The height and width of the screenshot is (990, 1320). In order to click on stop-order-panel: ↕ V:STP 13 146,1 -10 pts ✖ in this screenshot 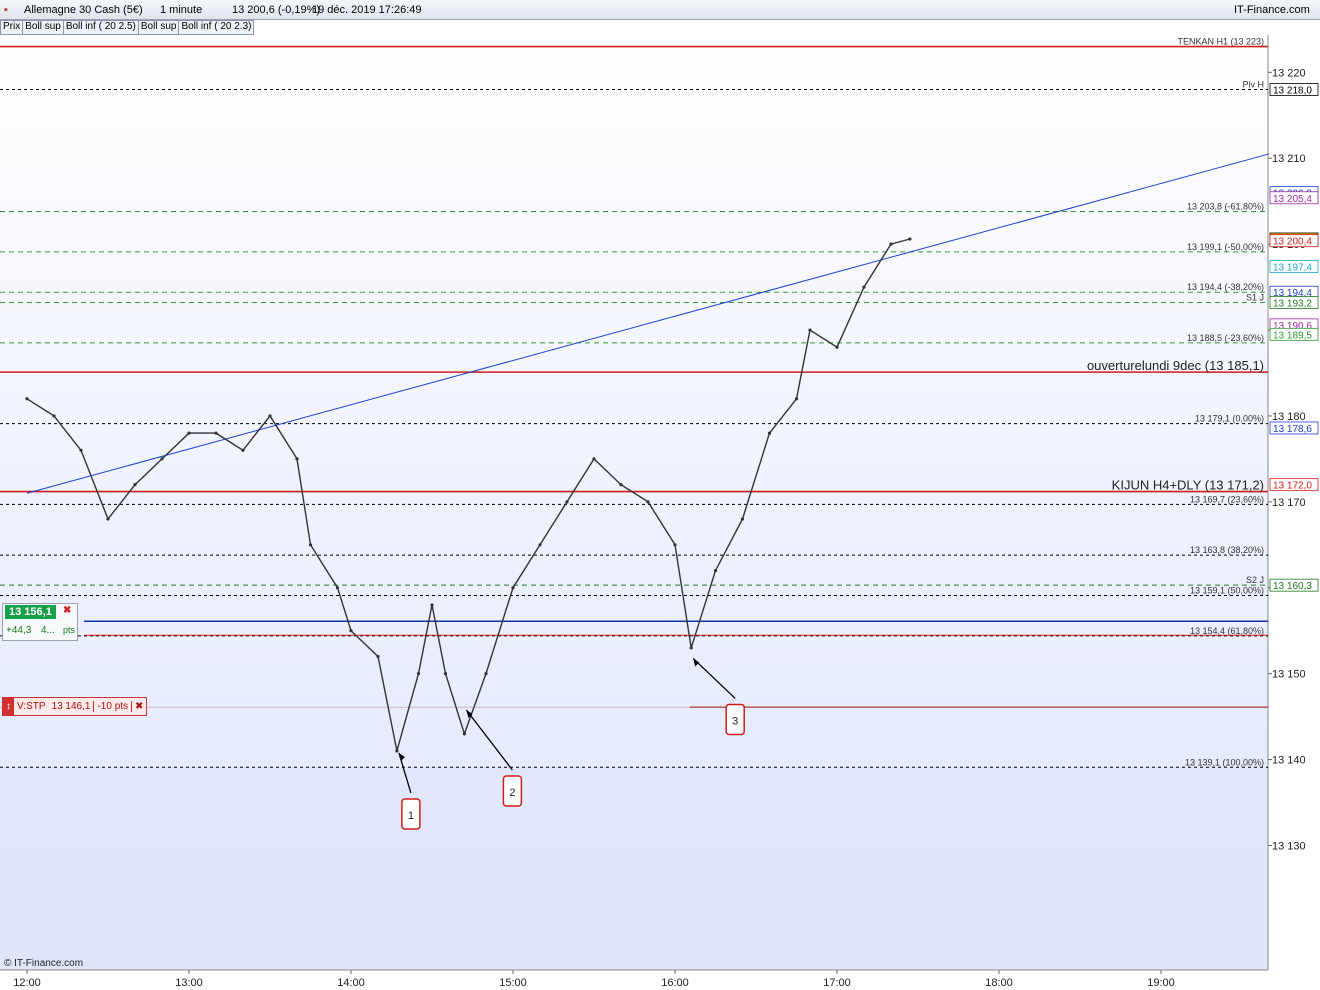, I will do `click(75, 706)`.